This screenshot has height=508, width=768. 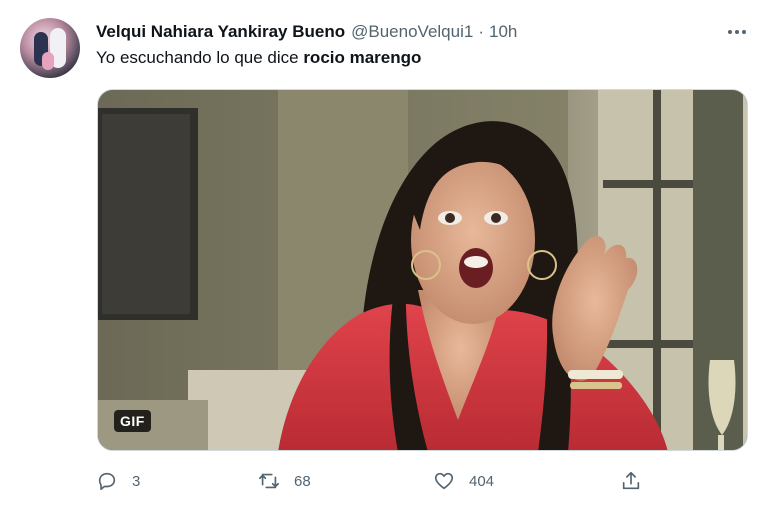 I want to click on reply-icon, so click(x=107, y=481).